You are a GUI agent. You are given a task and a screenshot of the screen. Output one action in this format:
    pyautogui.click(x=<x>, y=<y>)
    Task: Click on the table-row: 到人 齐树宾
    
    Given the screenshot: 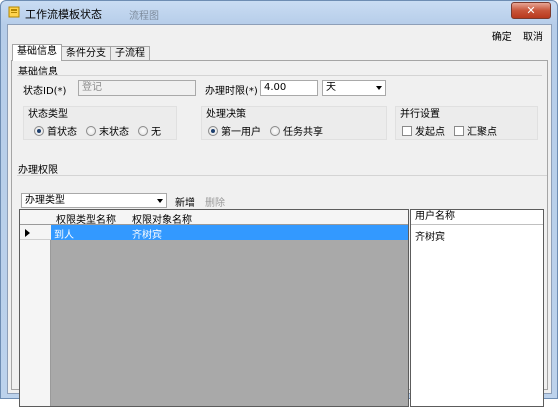 What is the action you would take?
    pyautogui.click(x=229, y=233)
    